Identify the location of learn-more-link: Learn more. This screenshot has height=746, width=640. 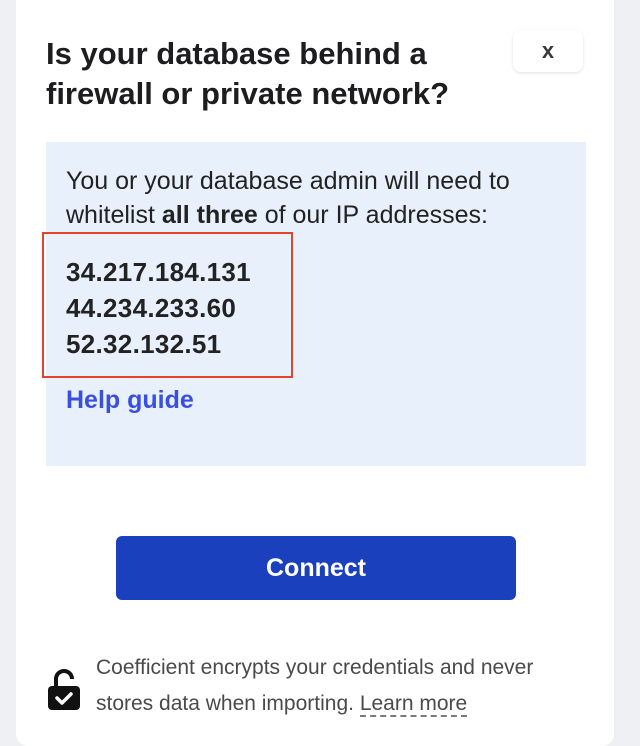
(413, 704).